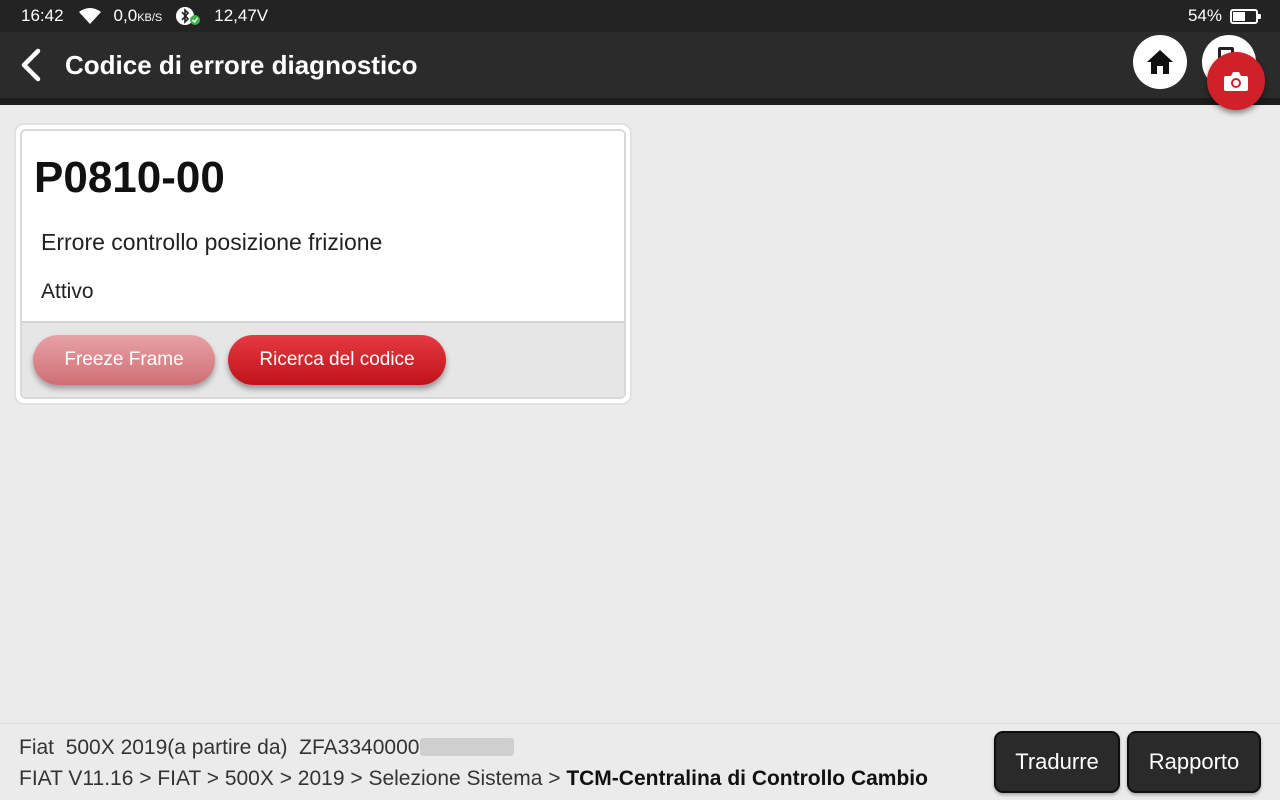 The height and width of the screenshot is (800, 1280). Describe the element at coordinates (1057, 762) in the screenshot. I see `translate-button: Tradurre` at that location.